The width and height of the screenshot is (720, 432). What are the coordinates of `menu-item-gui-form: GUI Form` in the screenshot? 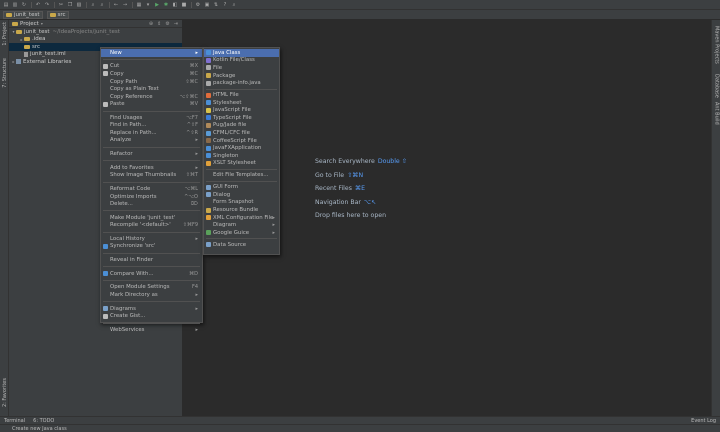 It's located at (241, 188).